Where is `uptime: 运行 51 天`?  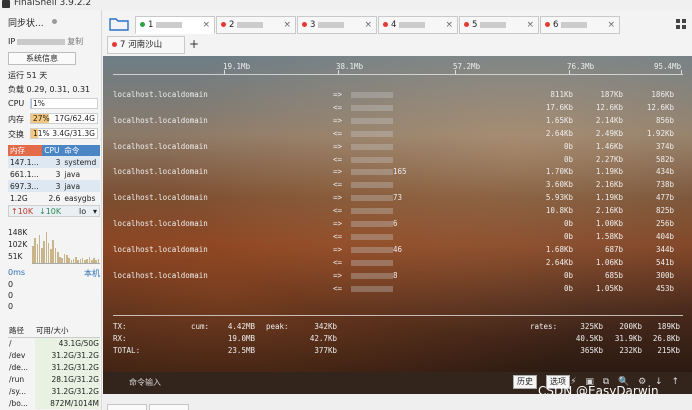
uptime: 运行 51 天 is located at coordinates (28, 75).